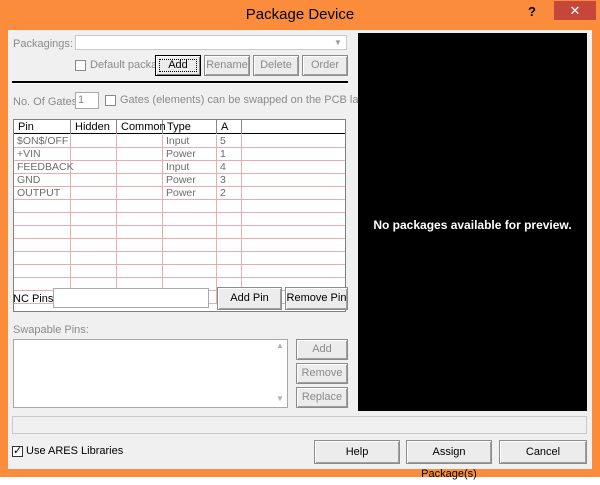 This screenshot has height=485, width=600. I want to click on add-packaging-button: Add, so click(178, 65).